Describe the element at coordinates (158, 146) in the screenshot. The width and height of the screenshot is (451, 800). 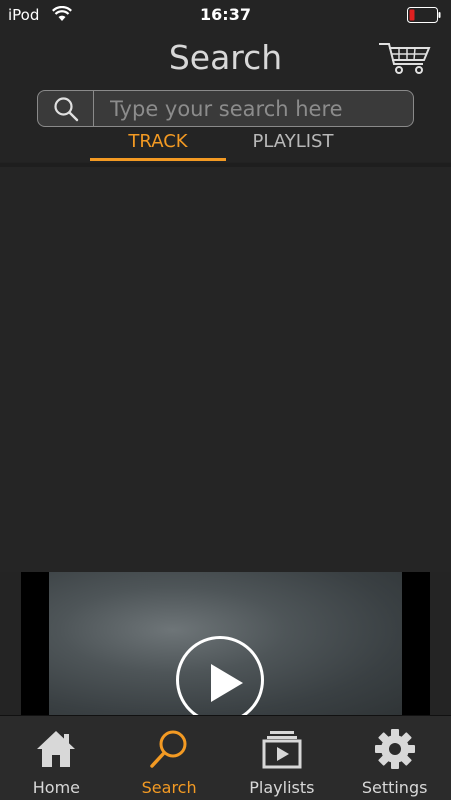
I see `tab-track: TRACK` at that location.